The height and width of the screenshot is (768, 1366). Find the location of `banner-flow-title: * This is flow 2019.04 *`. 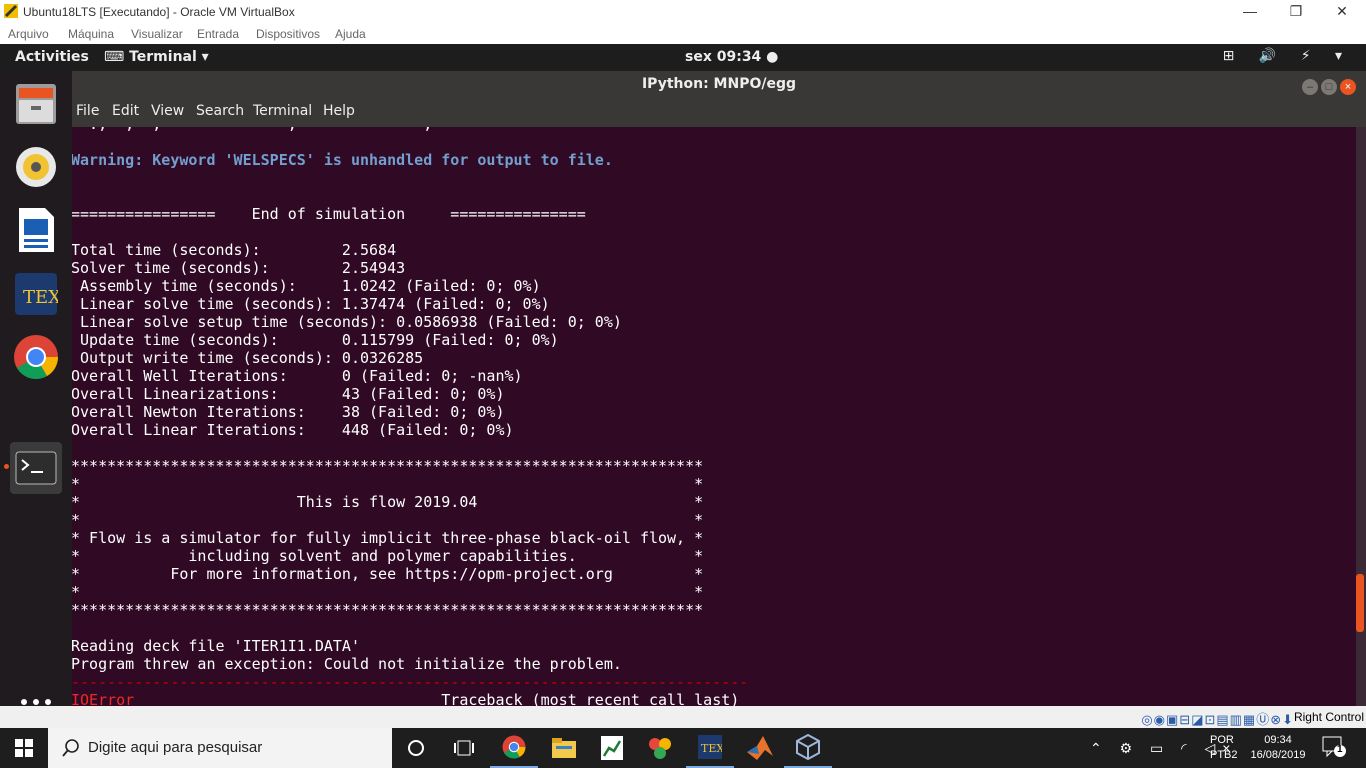

banner-flow-title: * This is flow 2019.04 * is located at coordinates (388, 502).